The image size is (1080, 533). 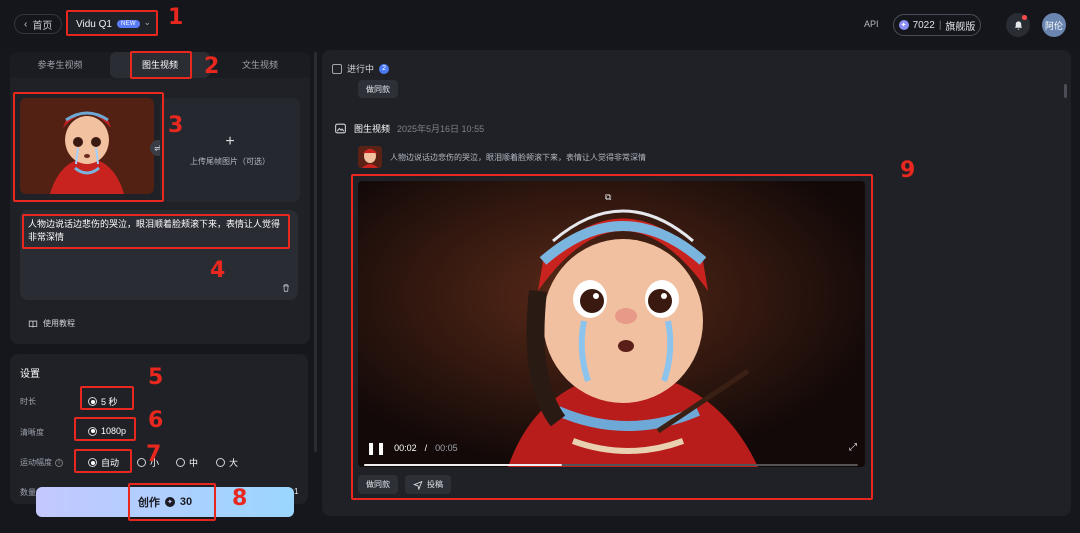 I want to click on clear-prompt-button, so click(x=286, y=289).